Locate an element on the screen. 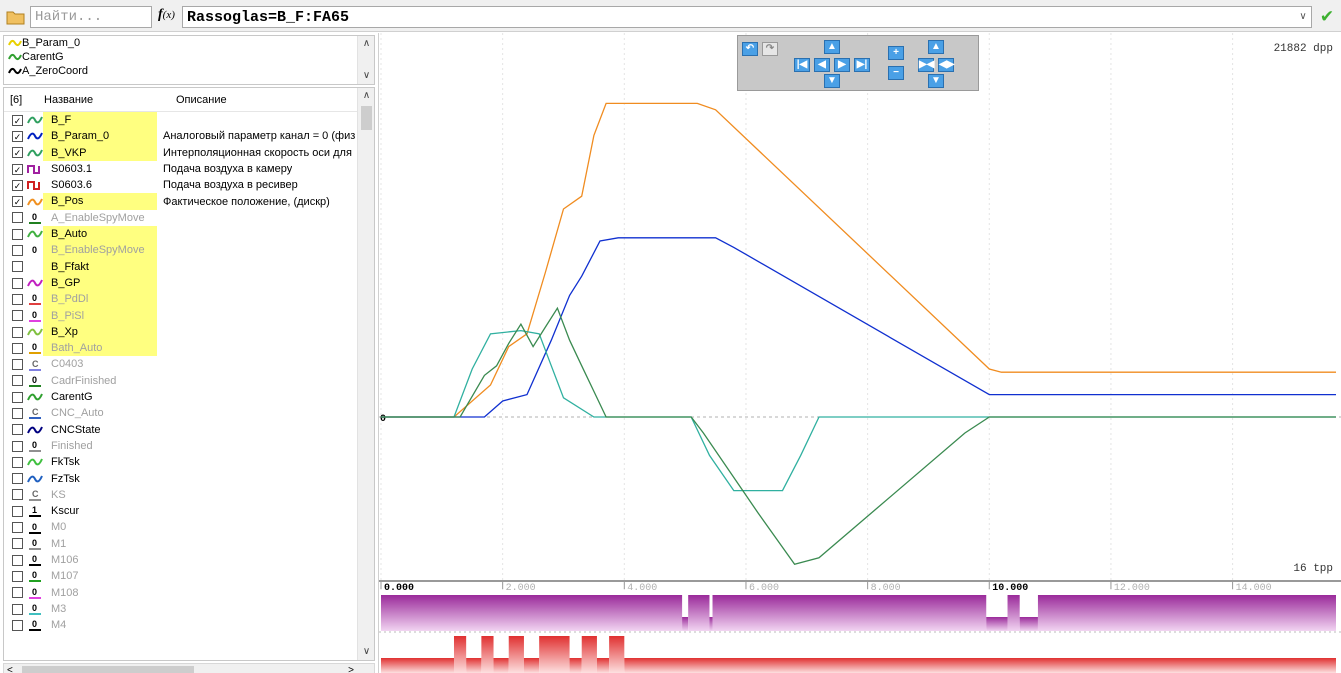  scroll-right-icon: > is located at coordinates (351, 669).